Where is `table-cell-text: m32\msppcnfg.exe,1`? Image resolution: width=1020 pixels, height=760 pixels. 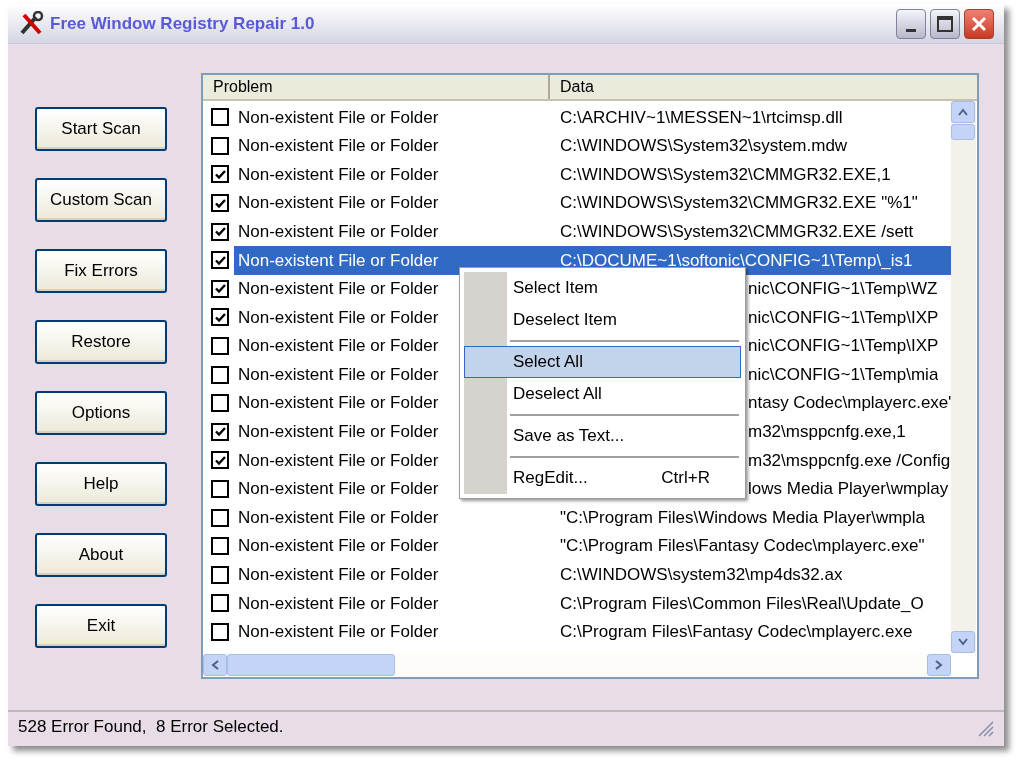 table-cell-text: m32\msppcnfg.exe,1 is located at coordinates (827, 432).